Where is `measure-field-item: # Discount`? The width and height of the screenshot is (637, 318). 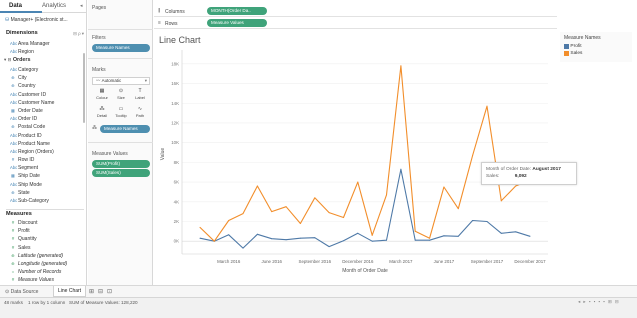 measure-field-item: # Discount is located at coordinates (46, 223).